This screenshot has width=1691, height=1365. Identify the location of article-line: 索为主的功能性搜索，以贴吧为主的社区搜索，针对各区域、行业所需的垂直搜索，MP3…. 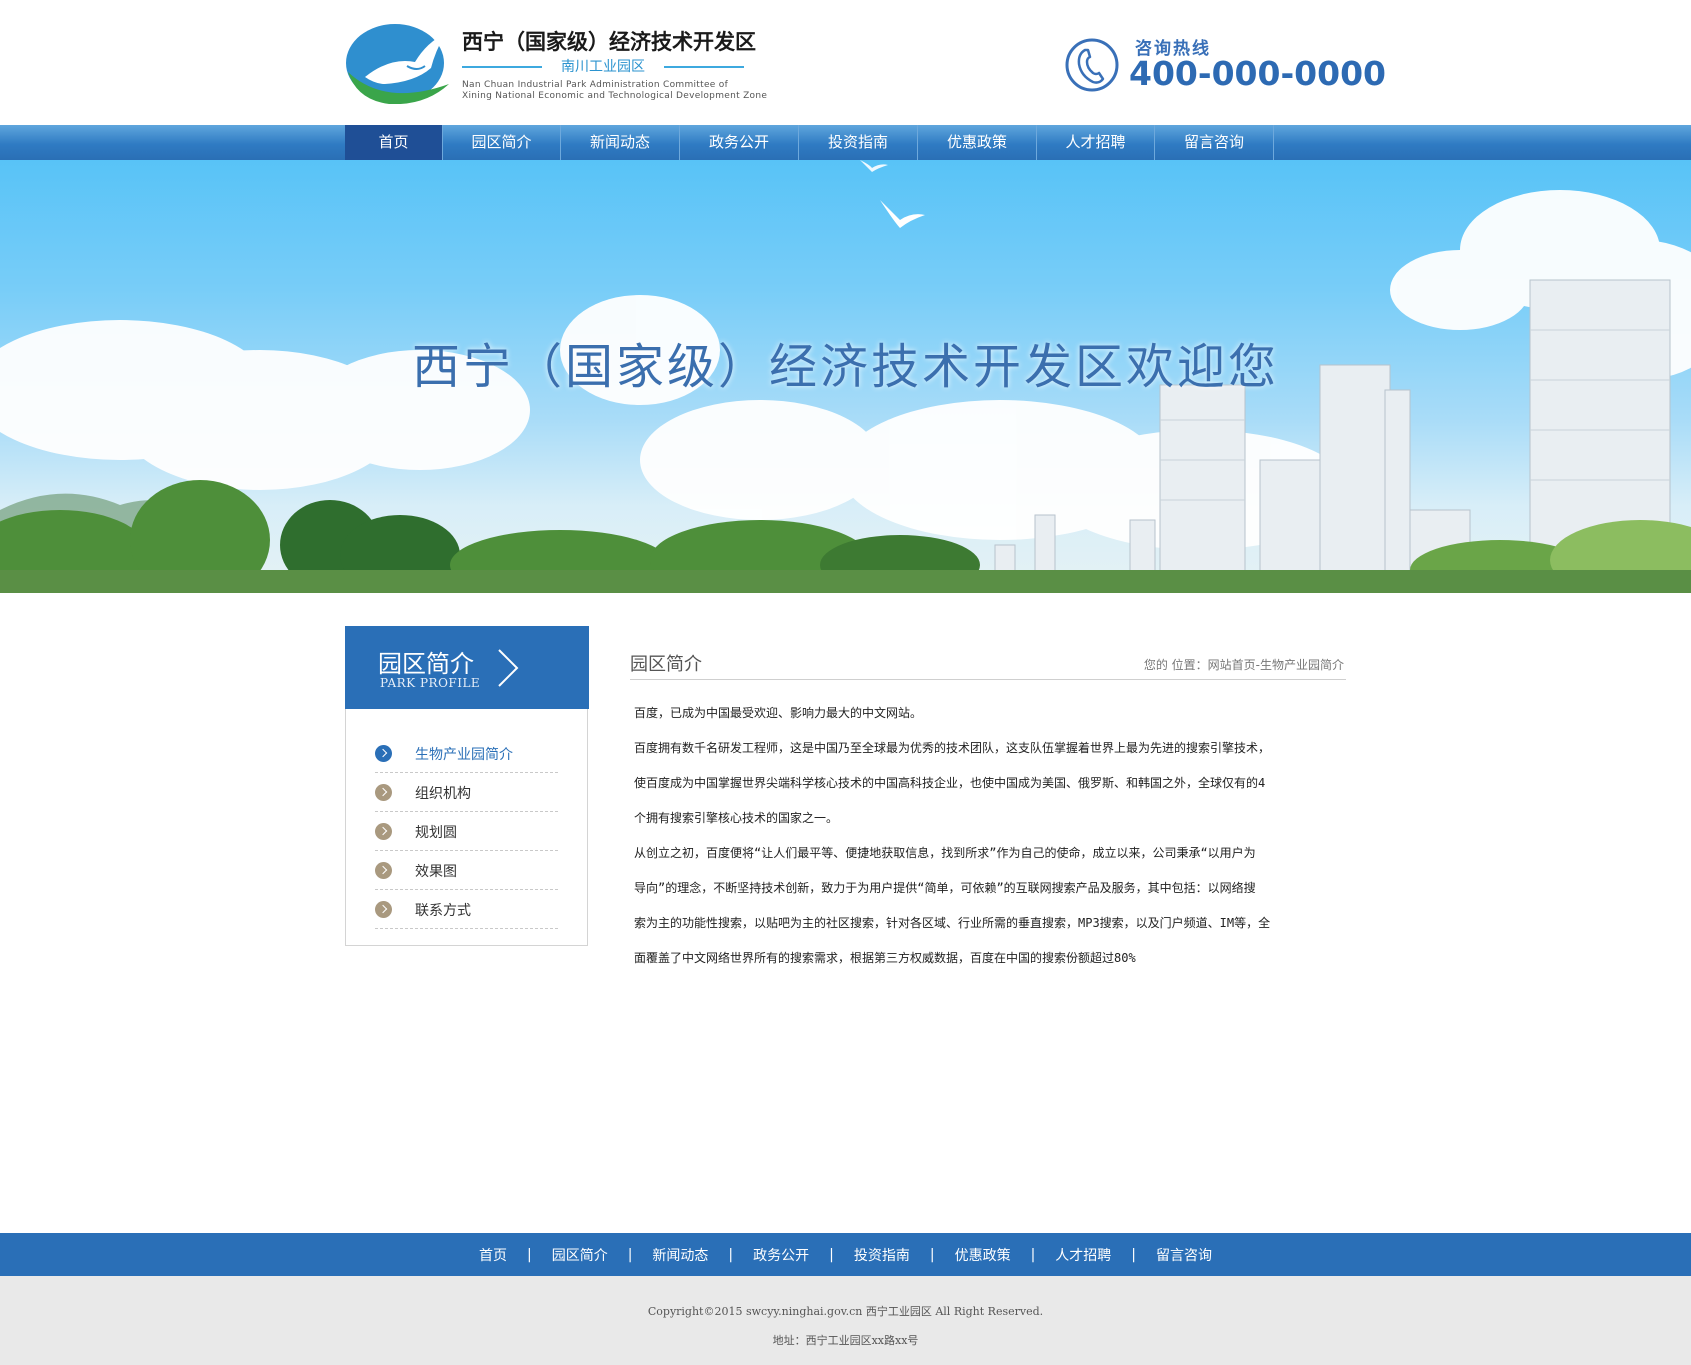
(952, 923).